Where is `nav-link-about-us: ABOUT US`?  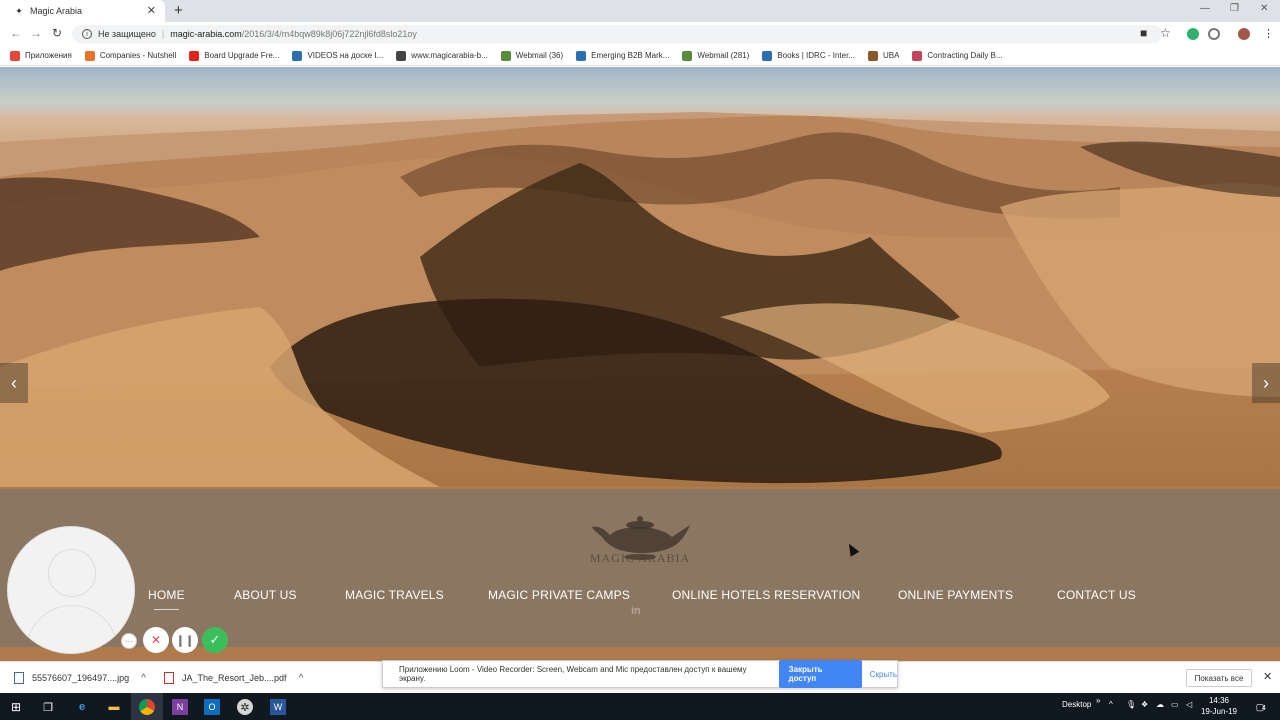 nav-link-about-us: ABOUT US is located at coordinates (265, 595).